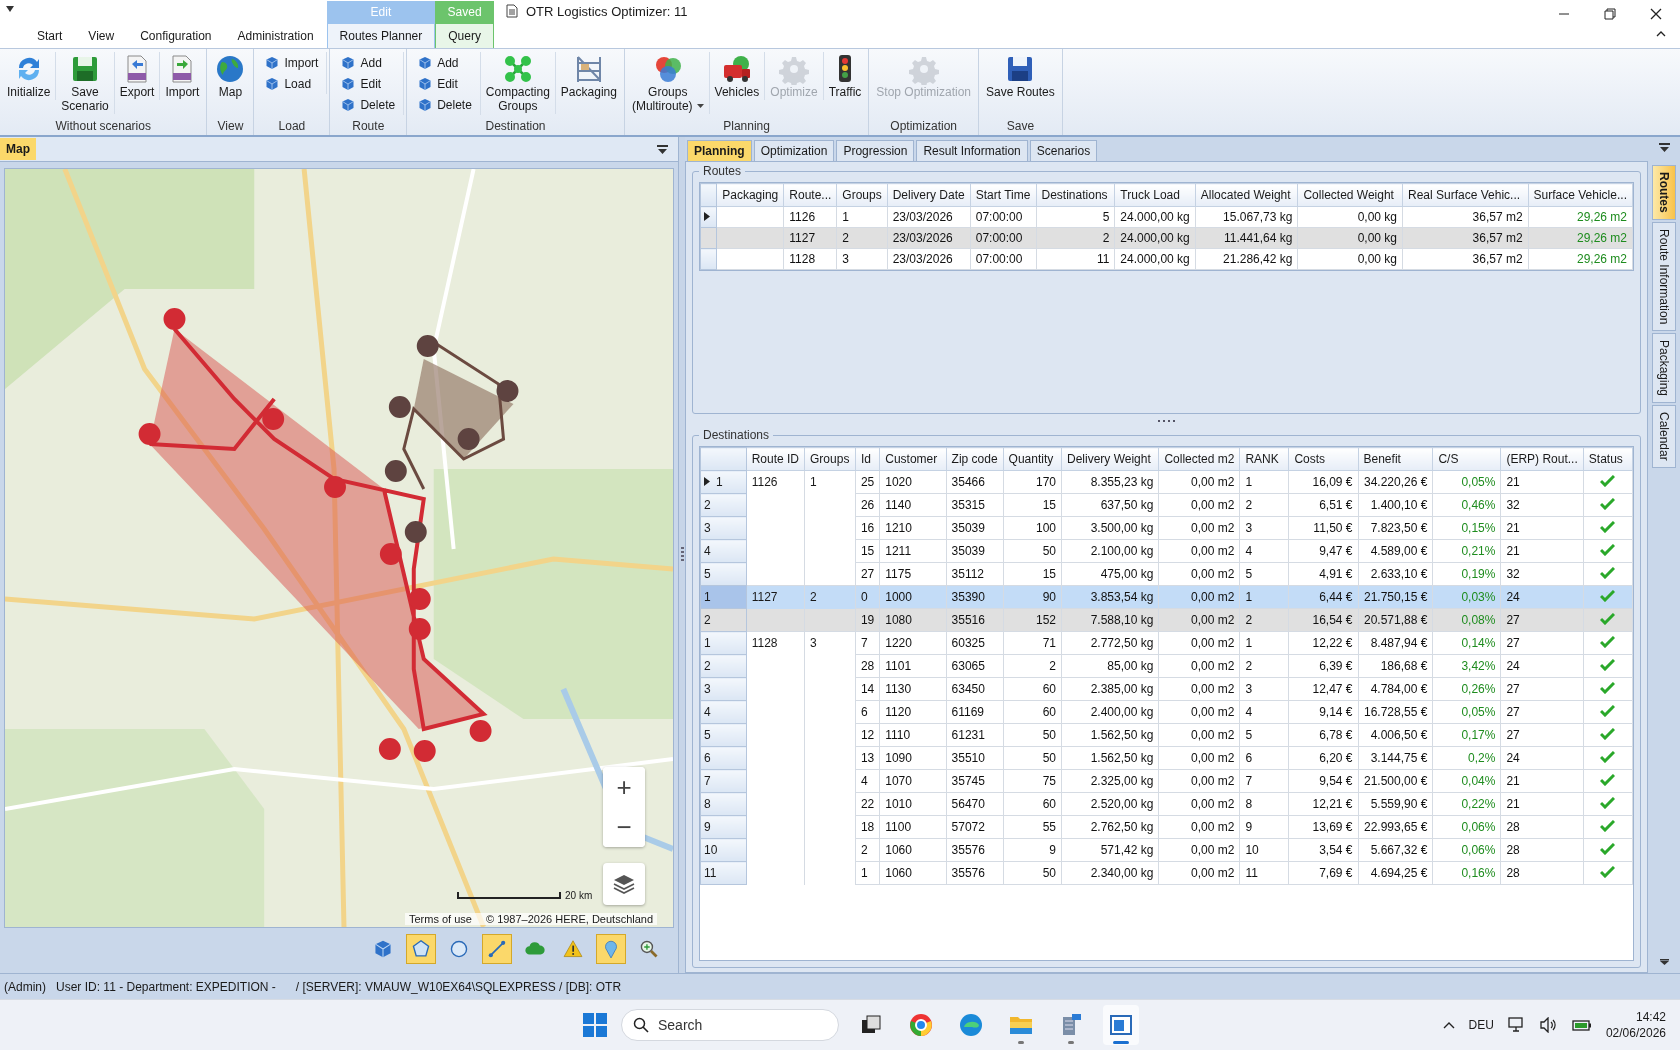 The width and height of the screenshot is (1680, 1050). What do you see at coordinates (1513, 666) in the screenshot?
I see `table-cell: 24` at bounding box center [1513, 666].